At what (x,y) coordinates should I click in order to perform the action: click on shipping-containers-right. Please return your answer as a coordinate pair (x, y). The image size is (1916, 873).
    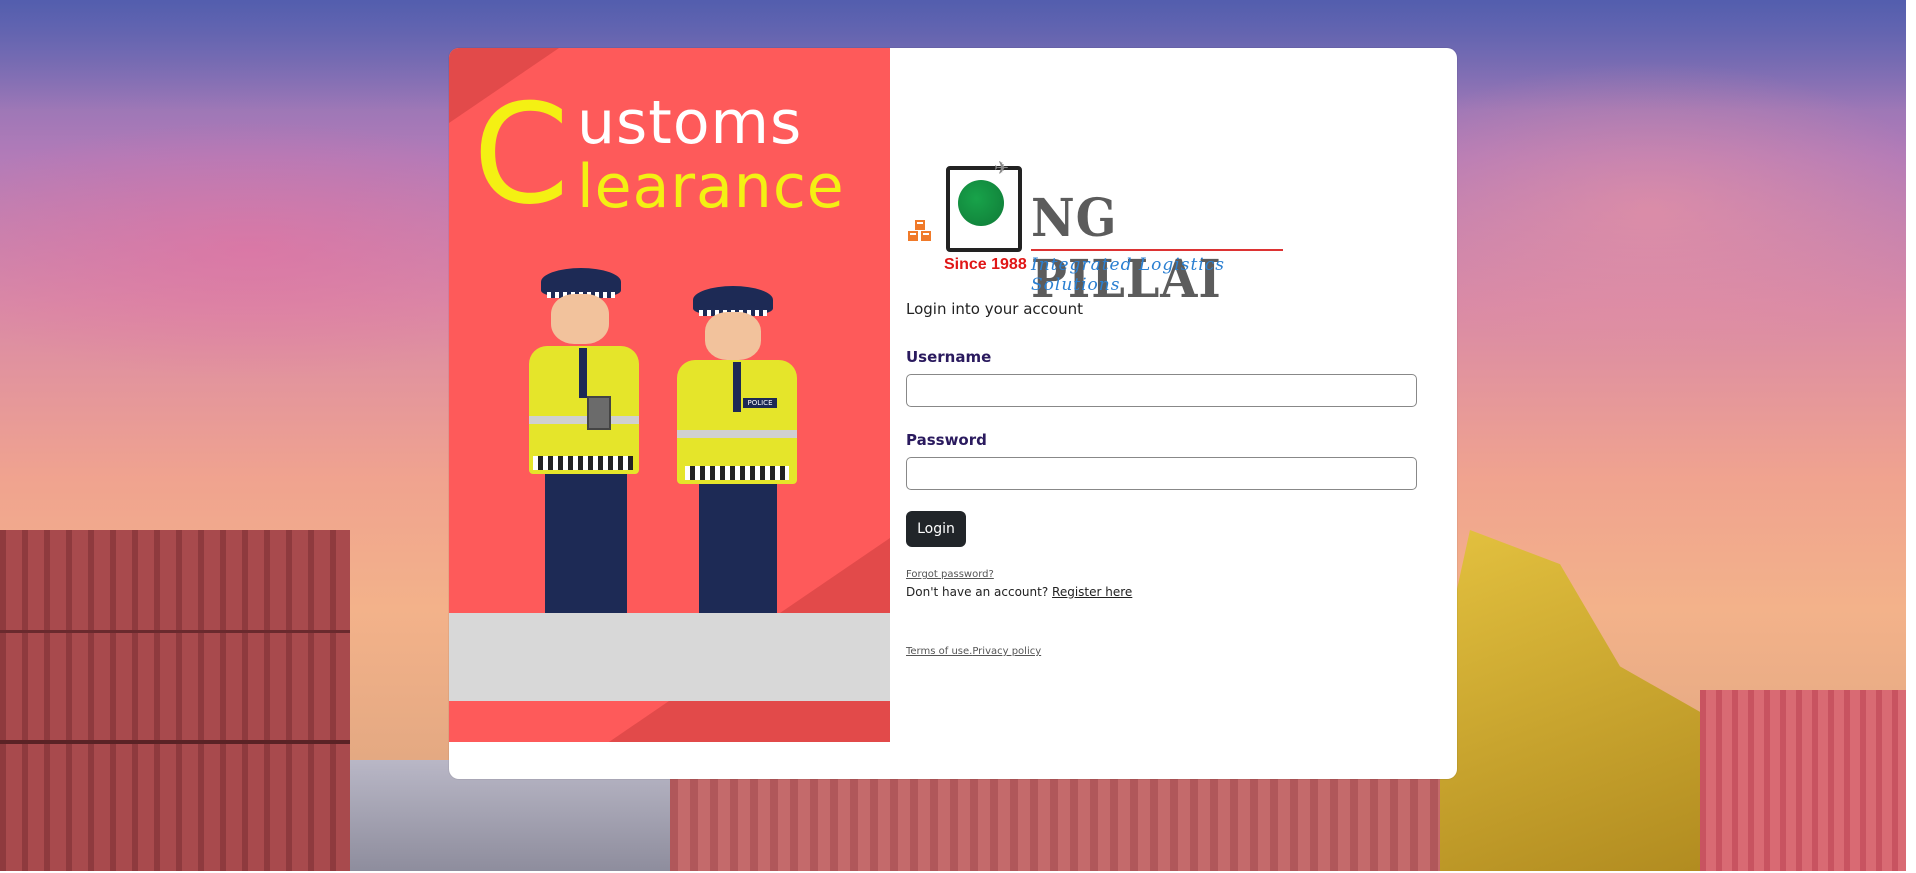
    Looking at the image, I should click on (1803, 780).